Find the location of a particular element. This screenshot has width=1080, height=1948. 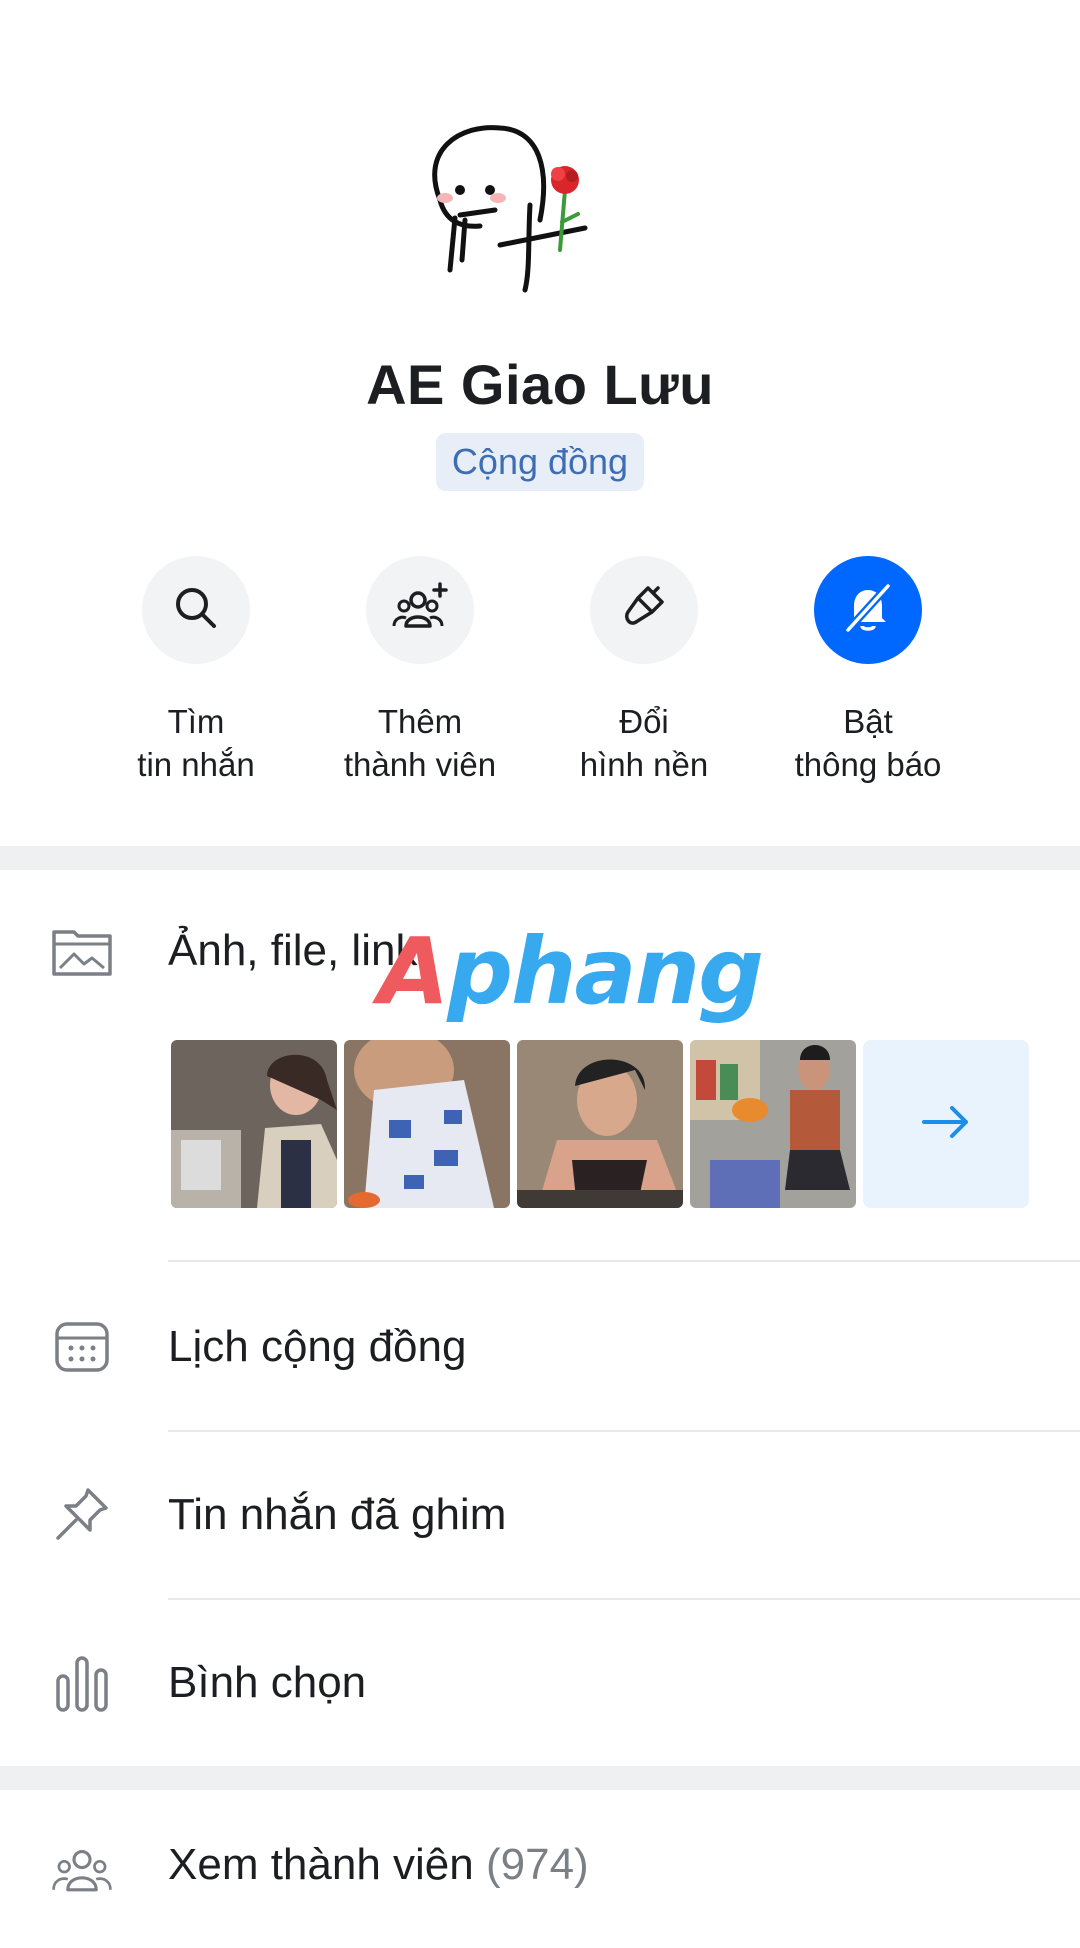

change-background-button: Đổi hình nền is located at coordinates (644, 671).